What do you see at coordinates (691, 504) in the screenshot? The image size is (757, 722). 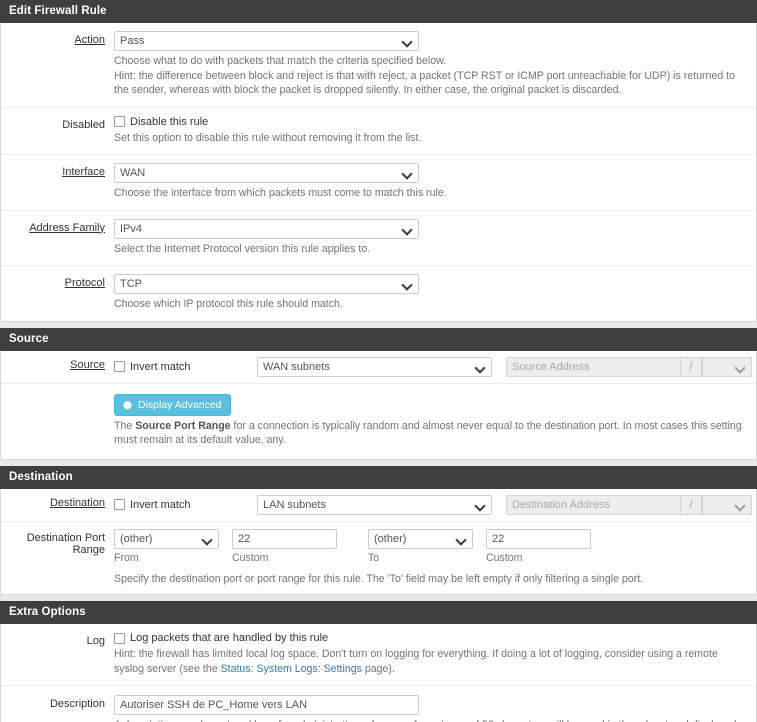 I see `destination-address-slash: /` at bounding box center [691, 504].